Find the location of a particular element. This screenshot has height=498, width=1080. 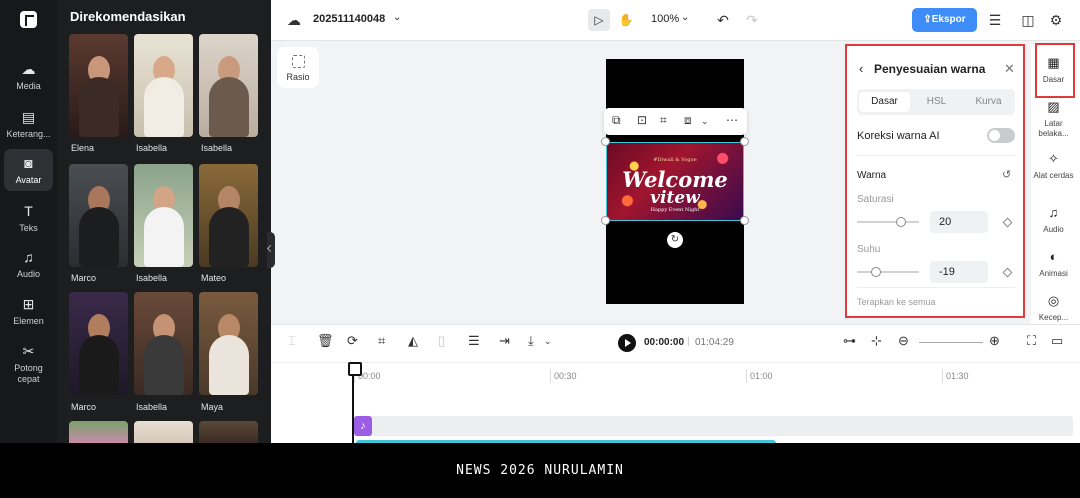

layers-icon: ☰ is located at coordinates (995, 20).